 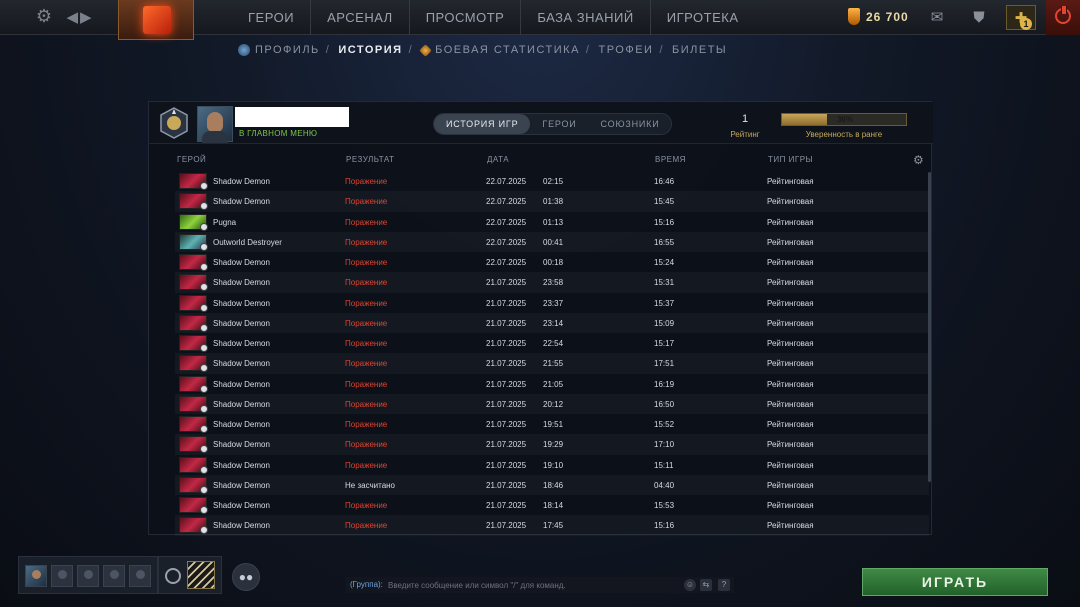 I want to click on player-status: В ГЛАВНОМ МЕНЮ, so click(x=278, y=133).